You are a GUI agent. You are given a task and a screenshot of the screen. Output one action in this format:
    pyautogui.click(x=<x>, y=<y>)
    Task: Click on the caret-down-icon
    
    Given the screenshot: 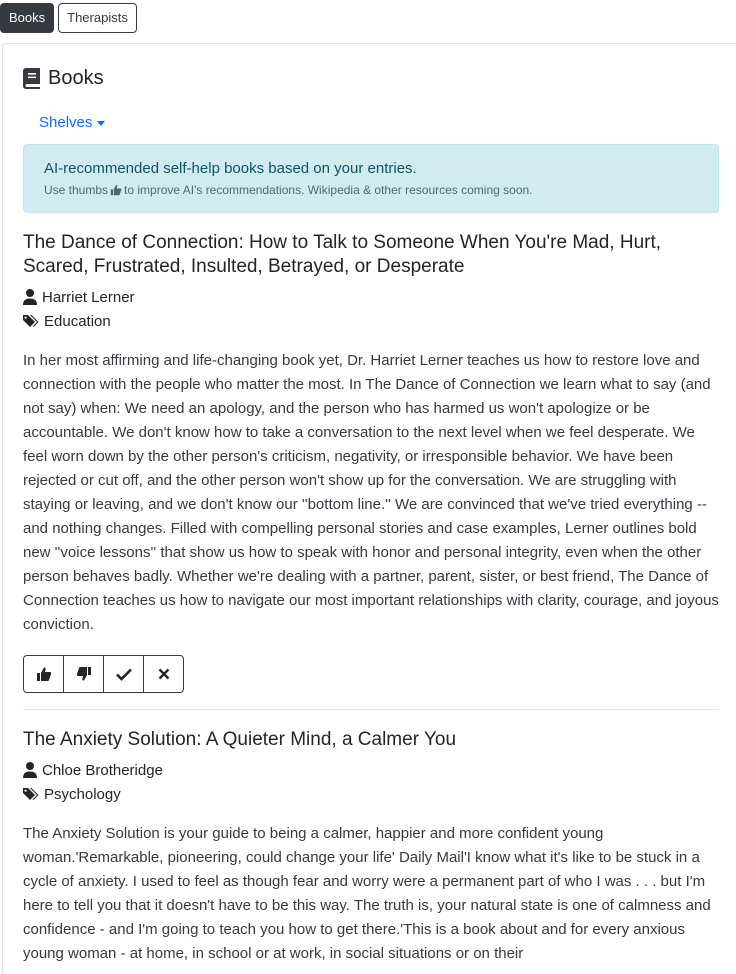 What is the action you would take?
    pyautogui.click(x=101, y=123)
    